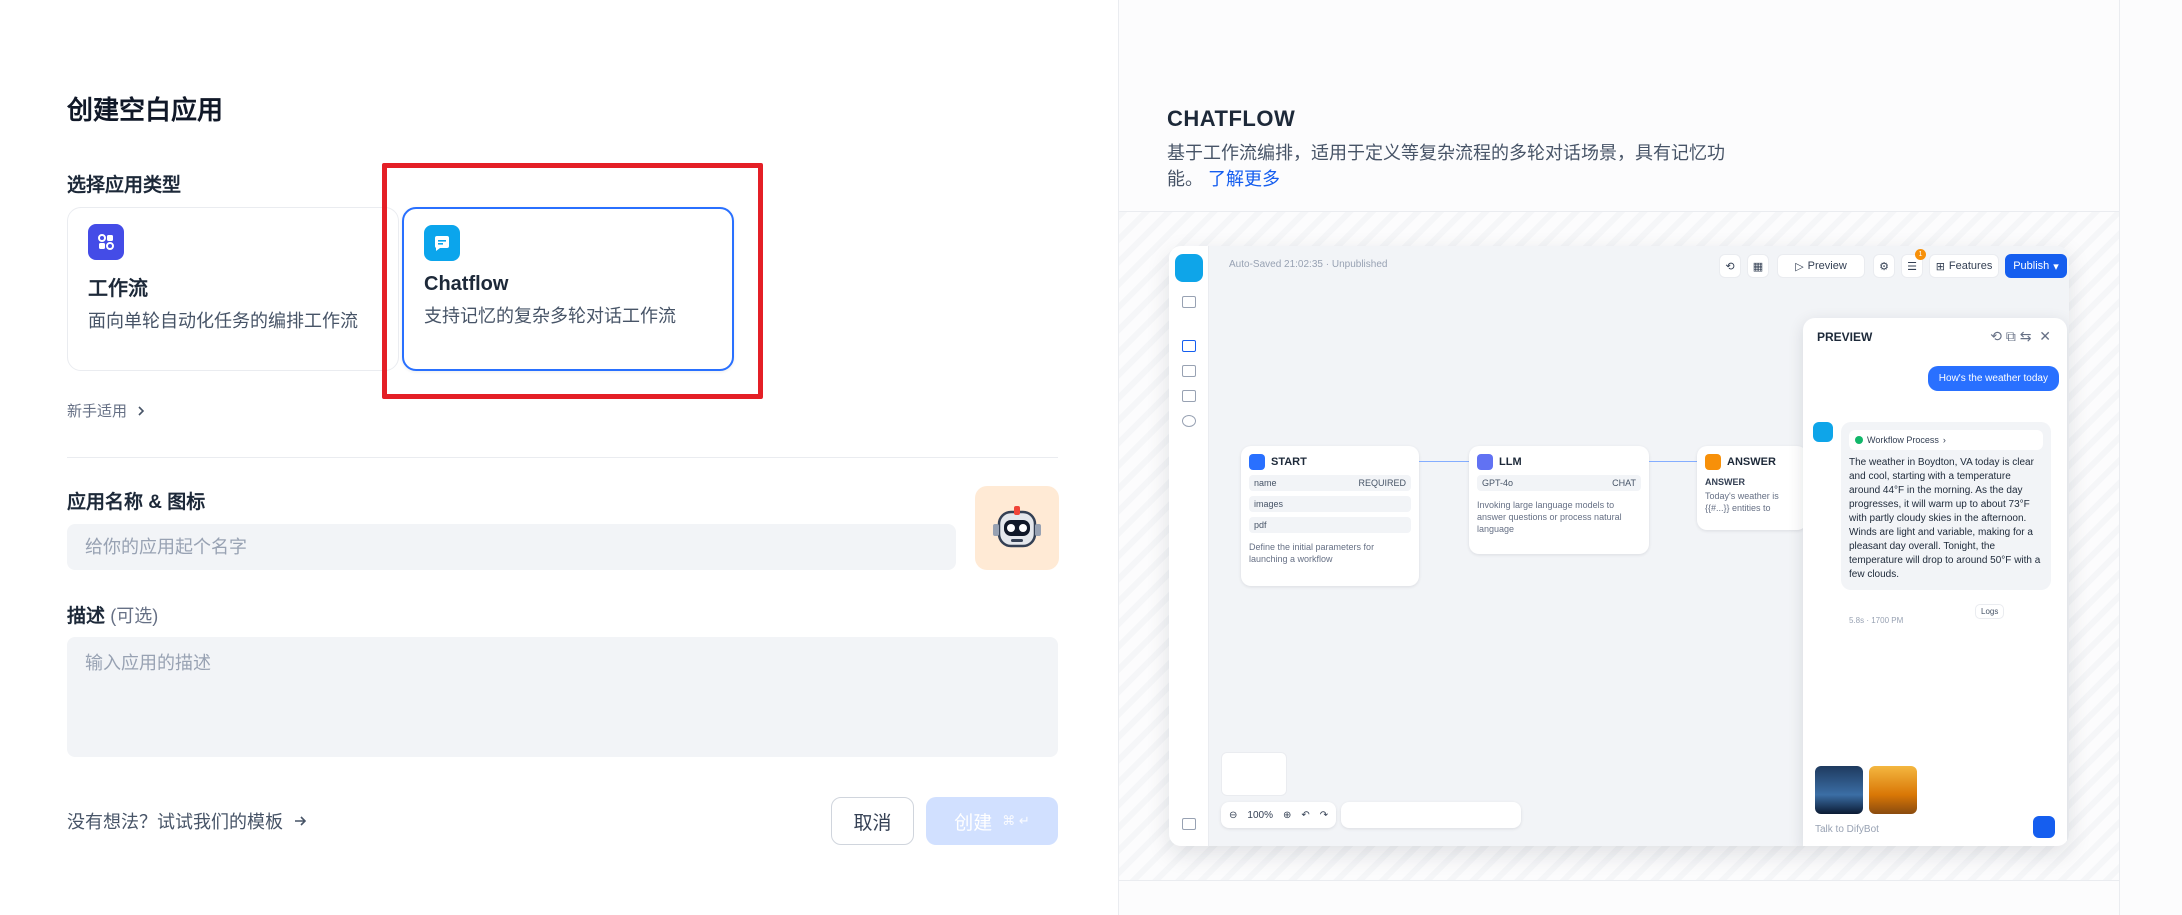 Image resolution: width=2182 pixels, height=915 pixels. I want to click on cancel-button: 取消, so click(872, 821).